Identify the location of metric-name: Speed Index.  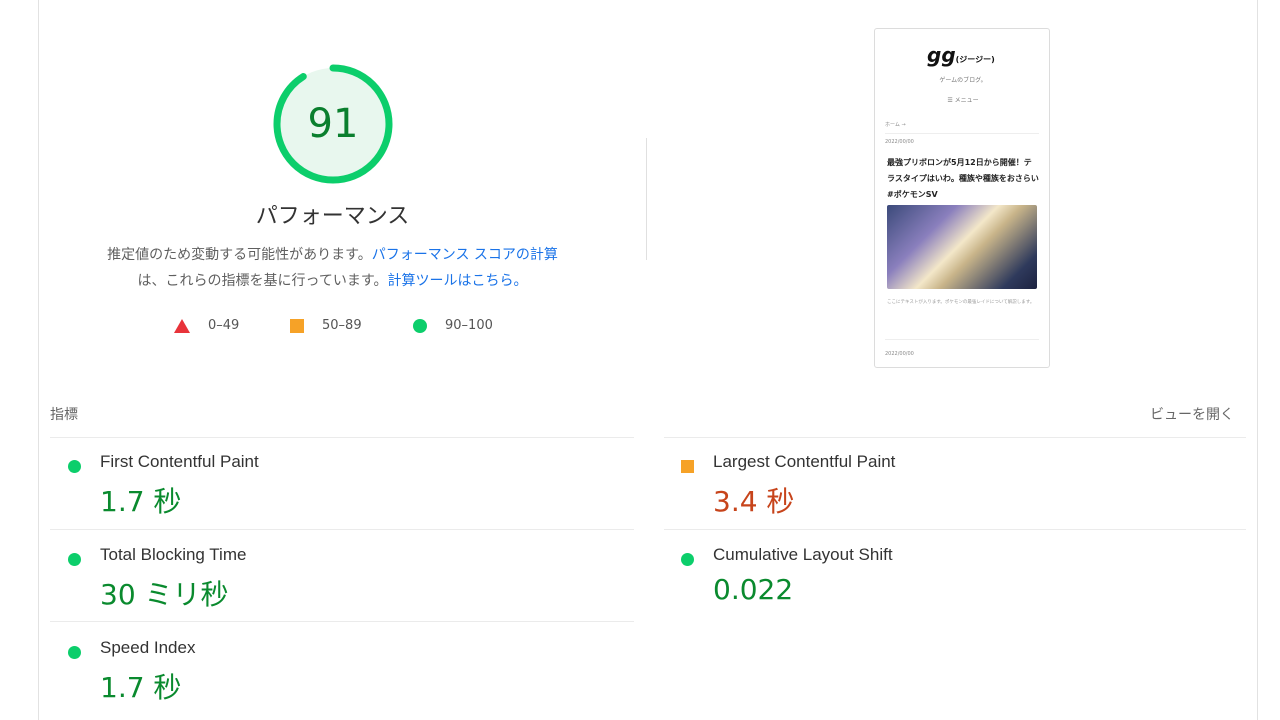
(148, 647).